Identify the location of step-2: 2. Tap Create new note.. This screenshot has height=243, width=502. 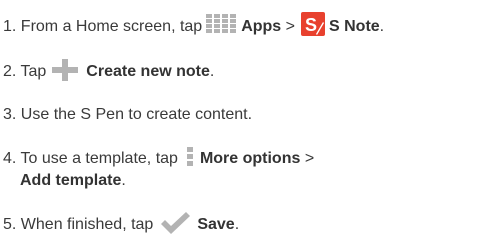
(109, 71).